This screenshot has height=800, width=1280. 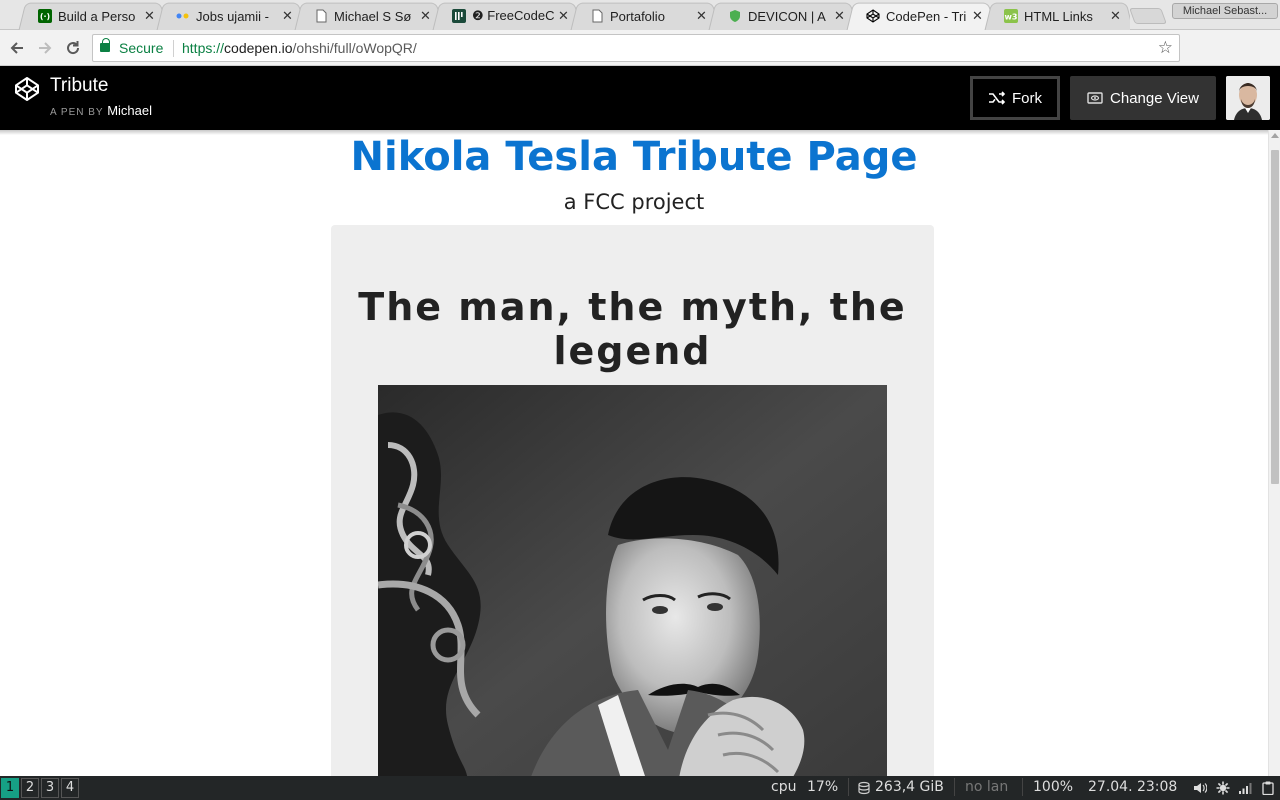 I want to click on forward-icon, so click(x=45, y=48).